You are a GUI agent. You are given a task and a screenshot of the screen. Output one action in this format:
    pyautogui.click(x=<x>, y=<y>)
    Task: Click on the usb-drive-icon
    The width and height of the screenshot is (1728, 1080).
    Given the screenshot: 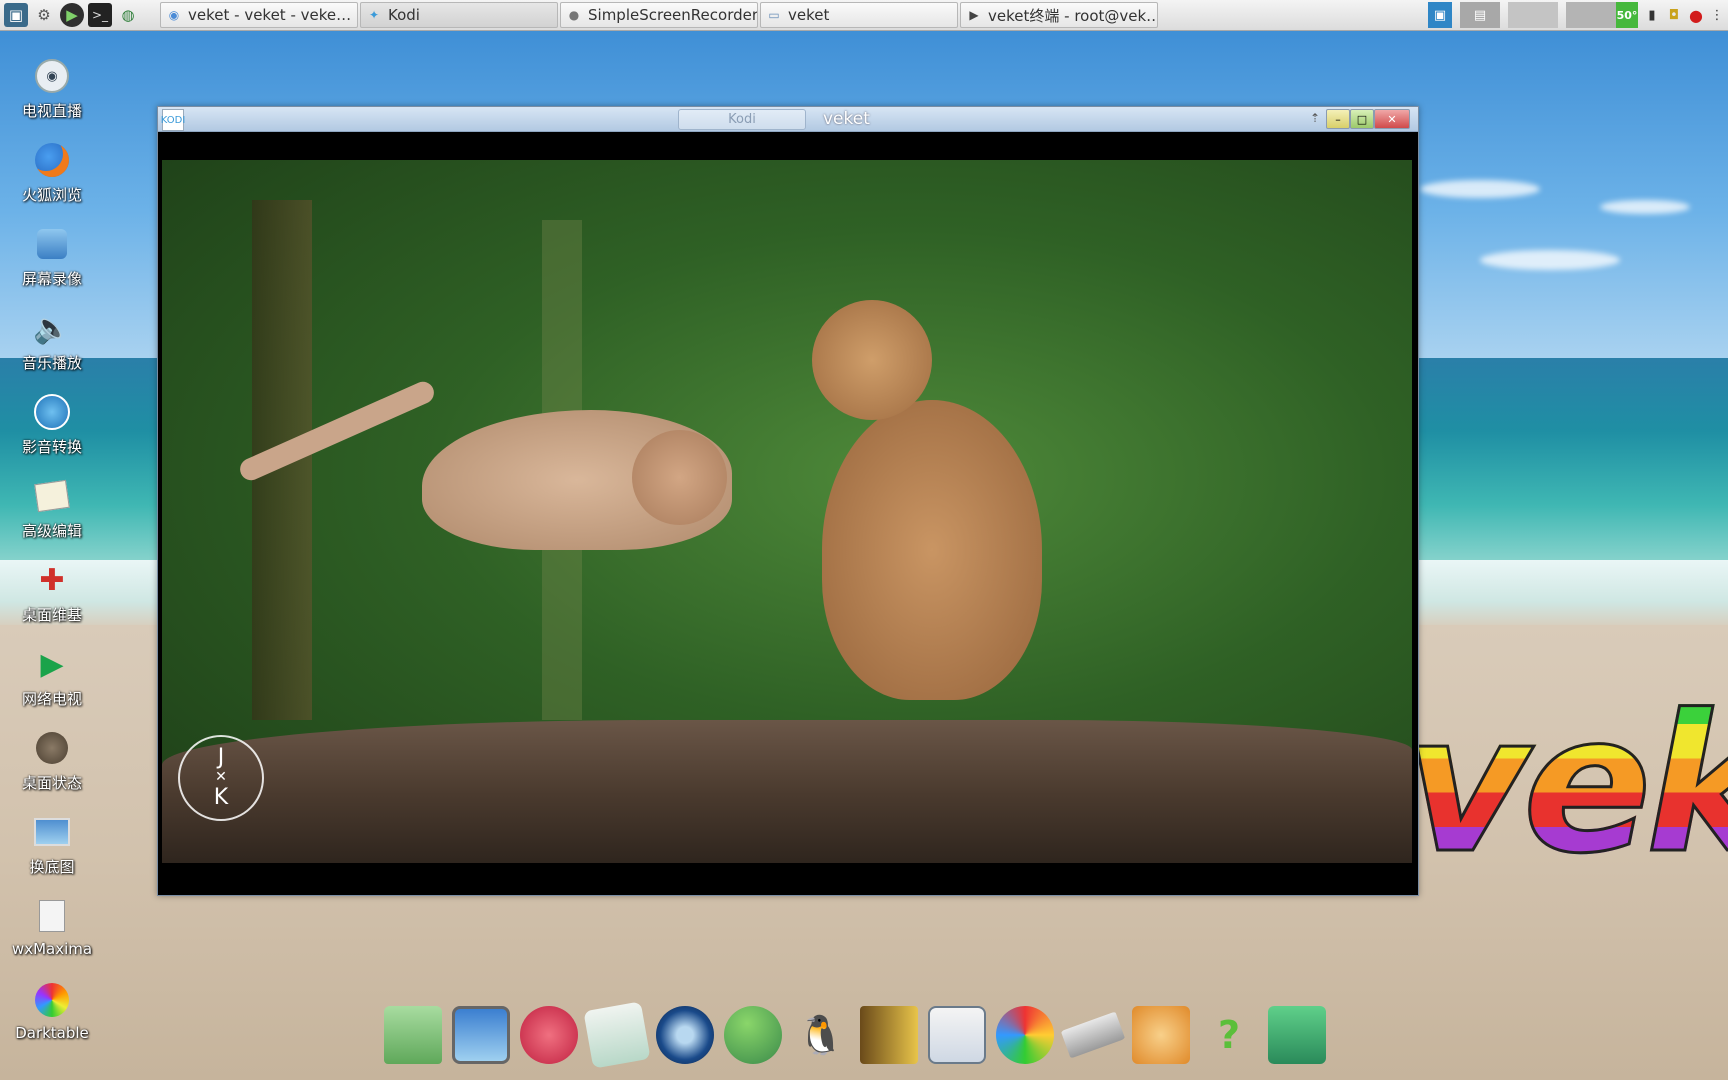 What is the action you would take?
    pyautogui.click(x=1093, y=1035)
    